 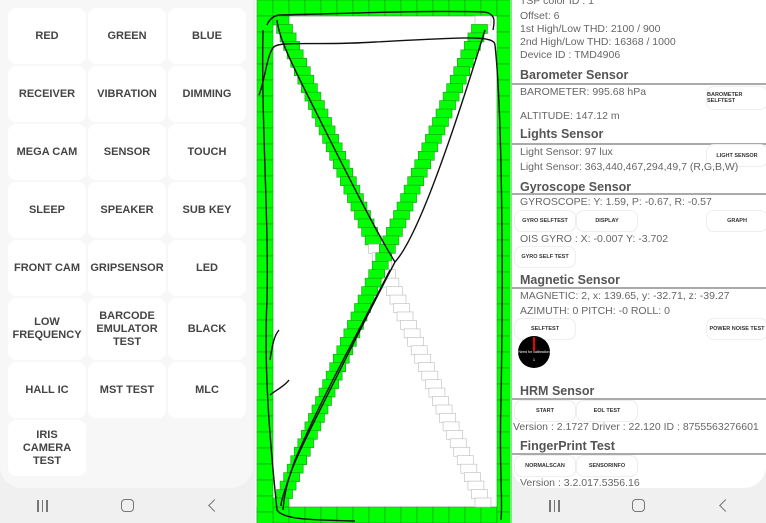 What do you see at coordinates (545, 257) in the screenshot?
I see `ois-gyro-selftest-button: GYRO SELF TEST` at bounding box center [545, 257].